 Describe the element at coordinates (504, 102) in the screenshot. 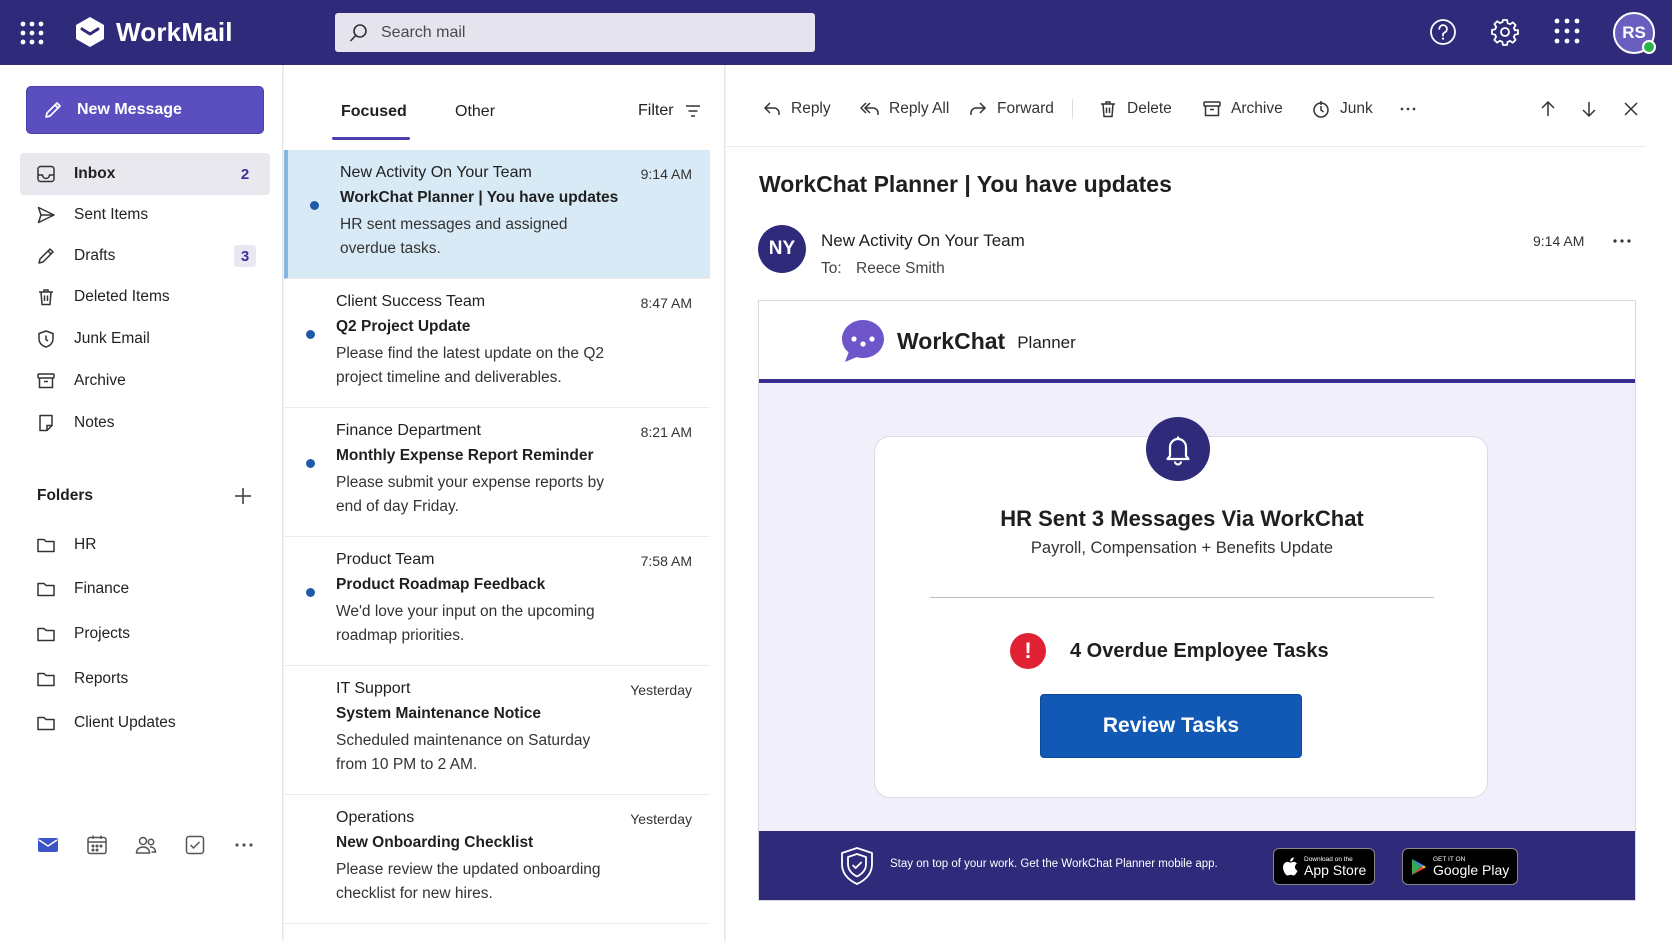

I see `message-tabs: Focused Other Filter` at that location.